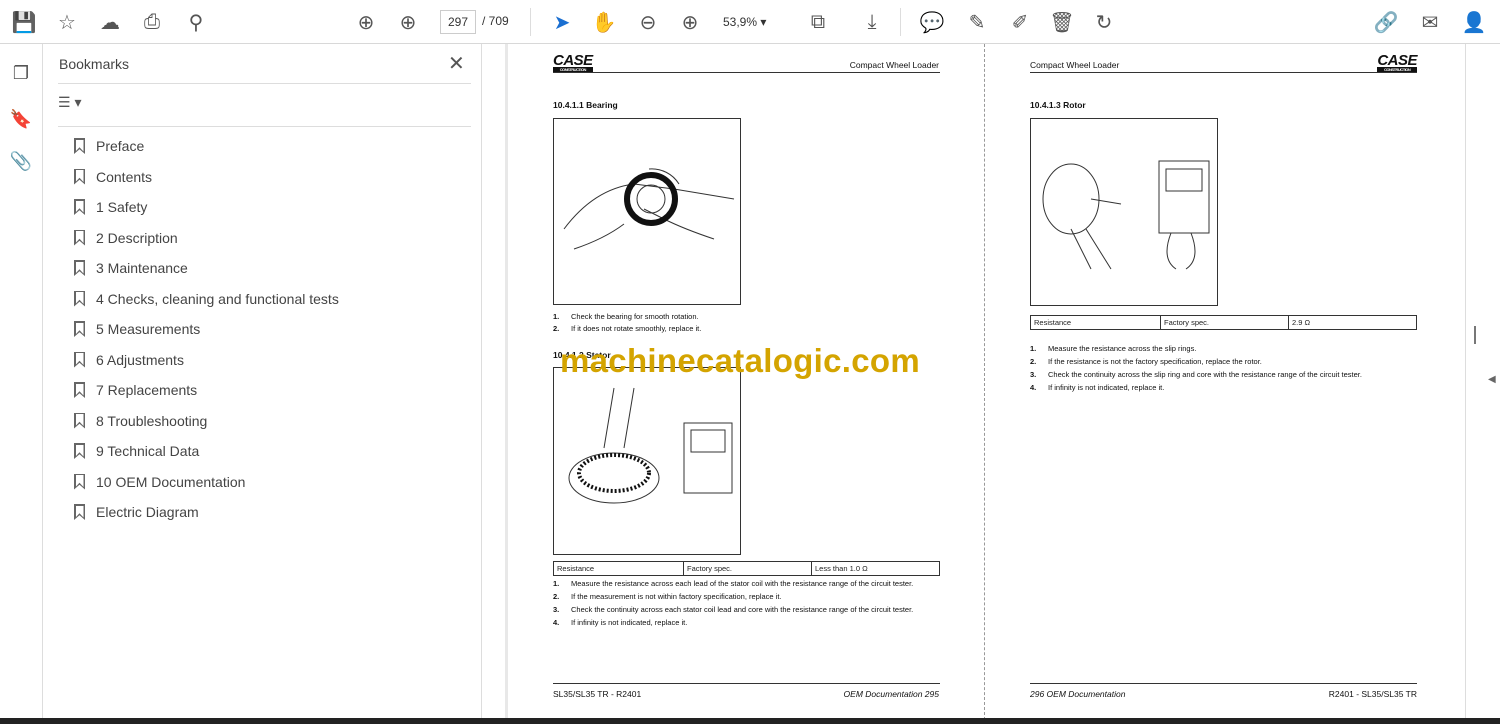 This screenshot has width=1500, height=724. I want to click on expand-right-panel-icon: ◀, so click(1492, 379).